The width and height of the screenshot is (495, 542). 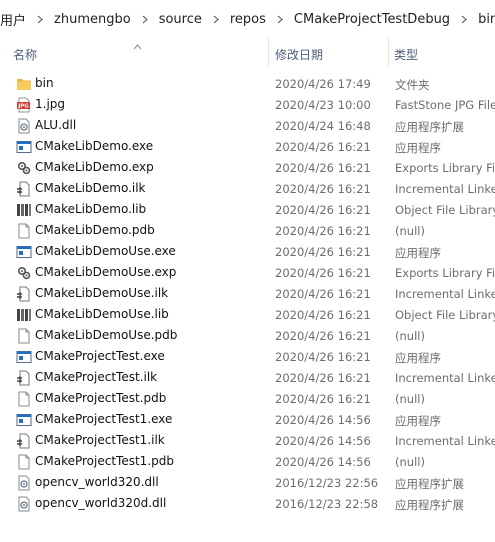 What do you see at coordinates (247, 84) in the screenshot?
I see `file-row: bin 2020/4/26 17:49 文件夹` at bounding box center [247, 84].